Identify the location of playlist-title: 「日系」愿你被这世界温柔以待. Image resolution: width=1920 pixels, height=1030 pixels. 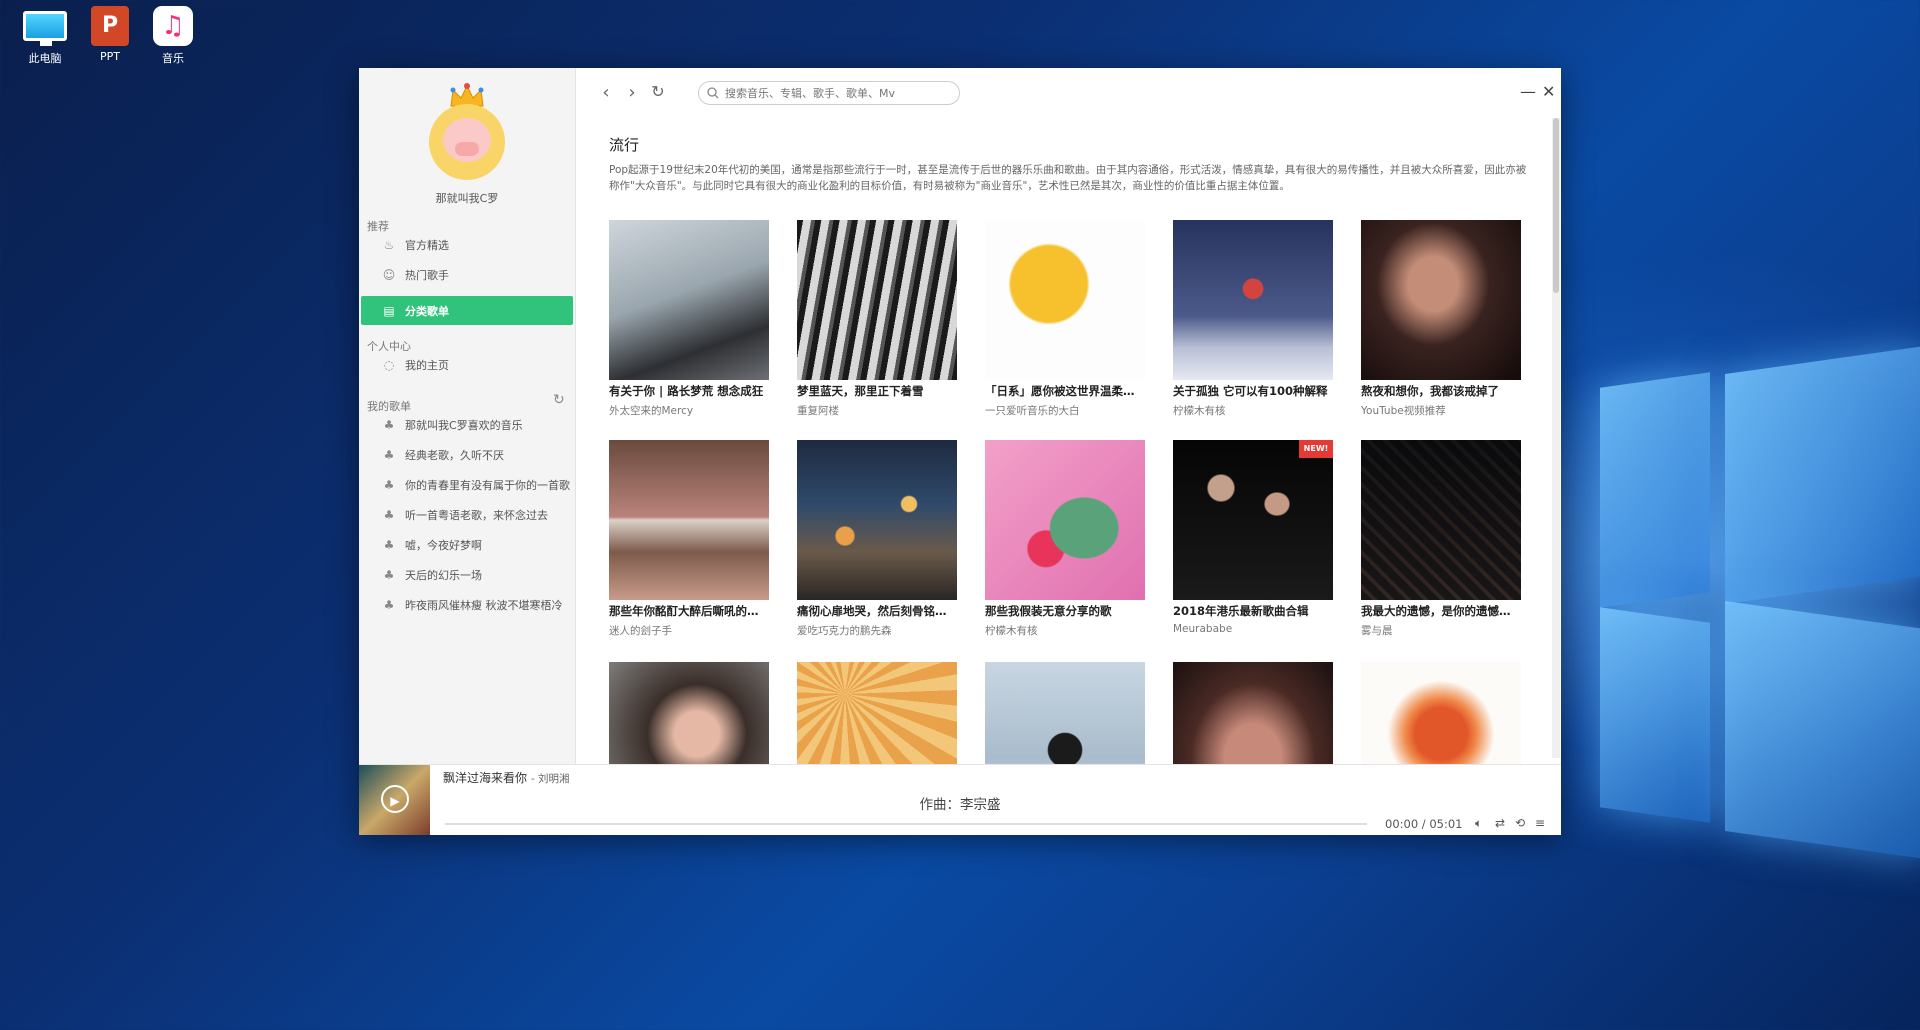
(1065, 391).